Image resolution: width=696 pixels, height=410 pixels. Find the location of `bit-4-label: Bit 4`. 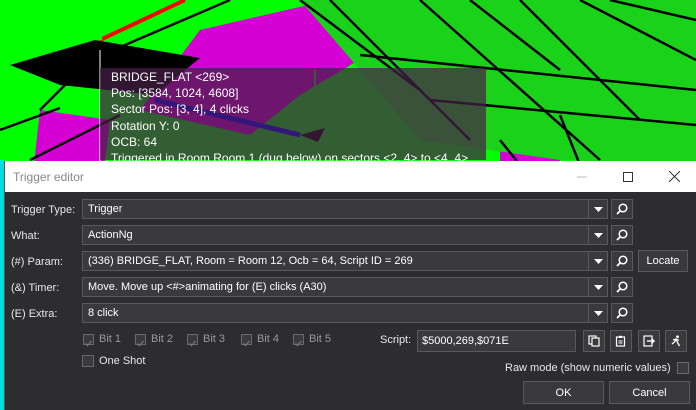

bit-4-label: Bit 4 is located at coordinates (268, 339).